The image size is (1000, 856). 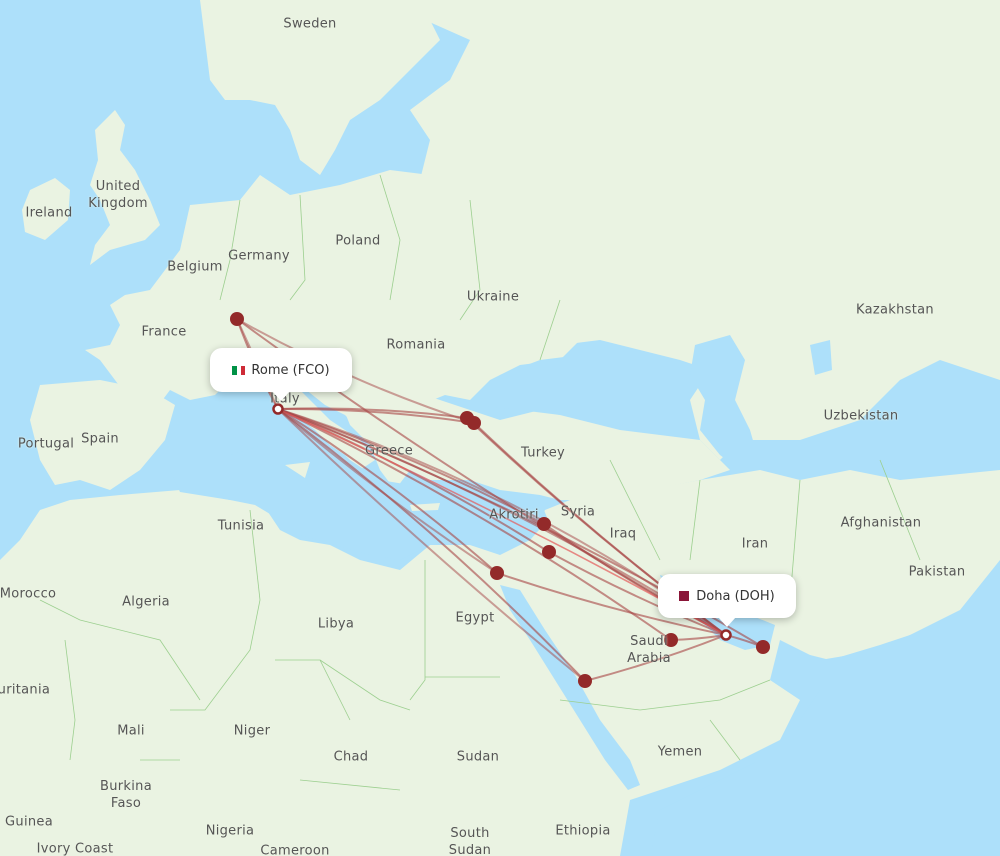 I want to click on country-label-turkey: Turkey, so click(x=543, y=453).